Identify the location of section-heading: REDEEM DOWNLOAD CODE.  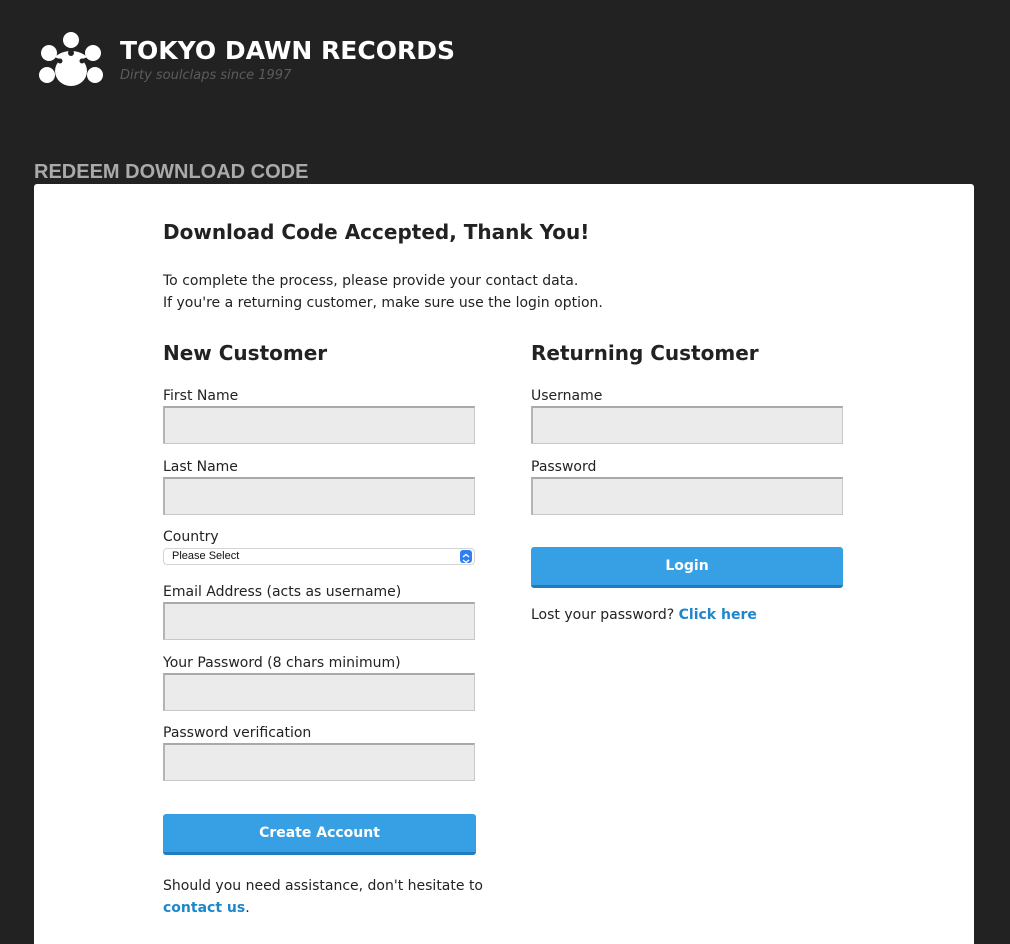
(171, 172).